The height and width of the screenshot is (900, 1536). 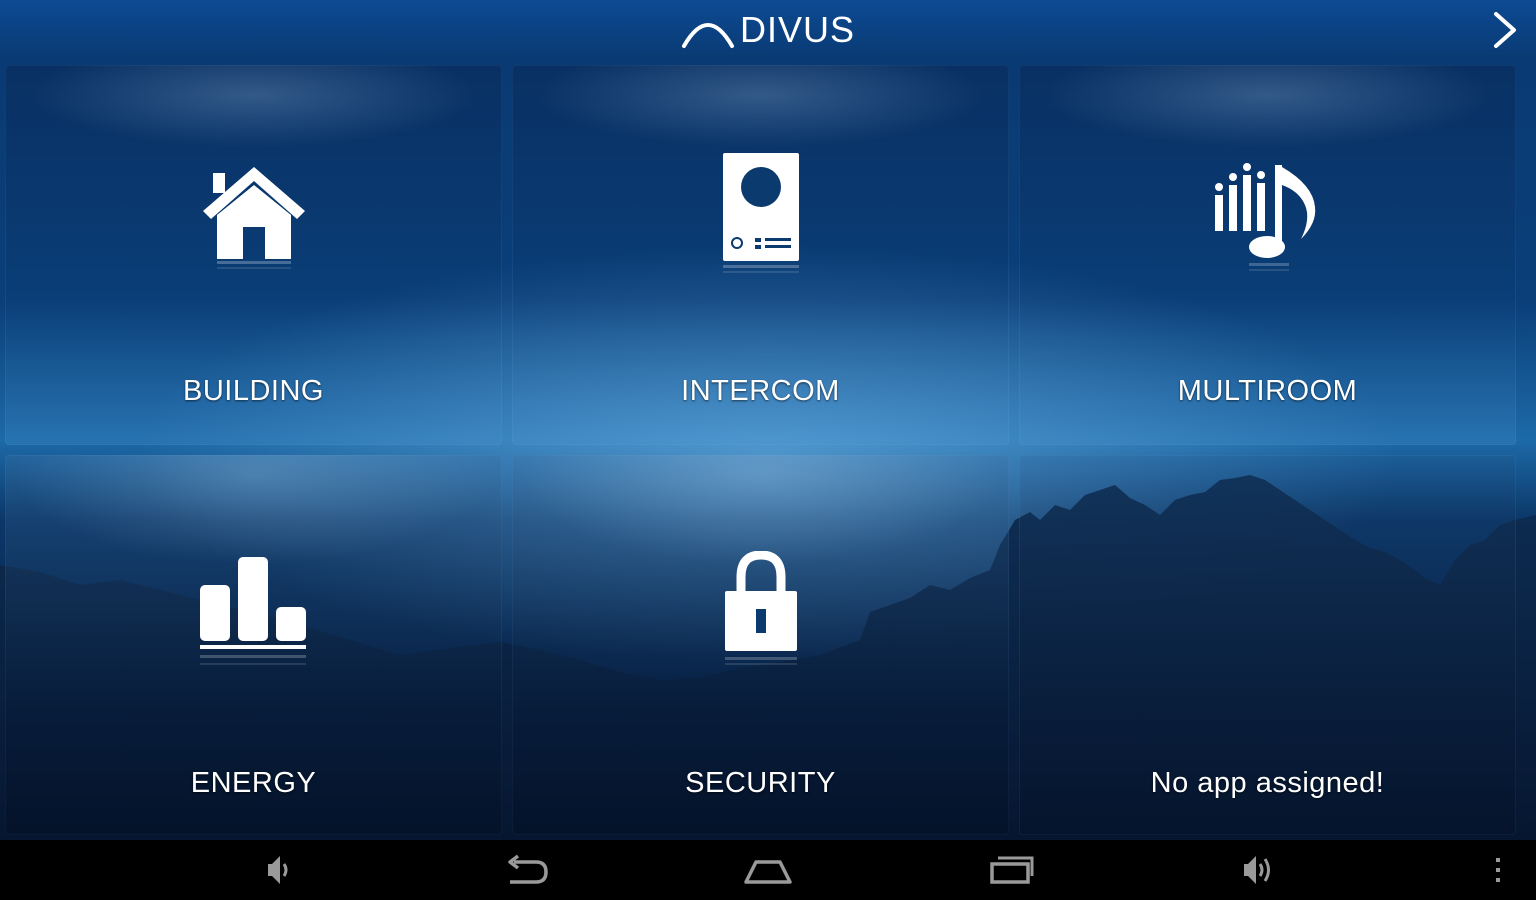 I want to click on logo-text: DIVUS, so click(x=798, y=29).